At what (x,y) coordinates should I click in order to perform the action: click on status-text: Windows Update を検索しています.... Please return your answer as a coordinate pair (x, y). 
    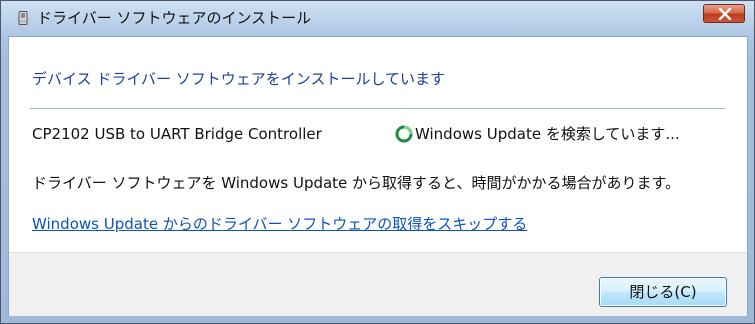
    Looking at the image, I should click on (547, 134).